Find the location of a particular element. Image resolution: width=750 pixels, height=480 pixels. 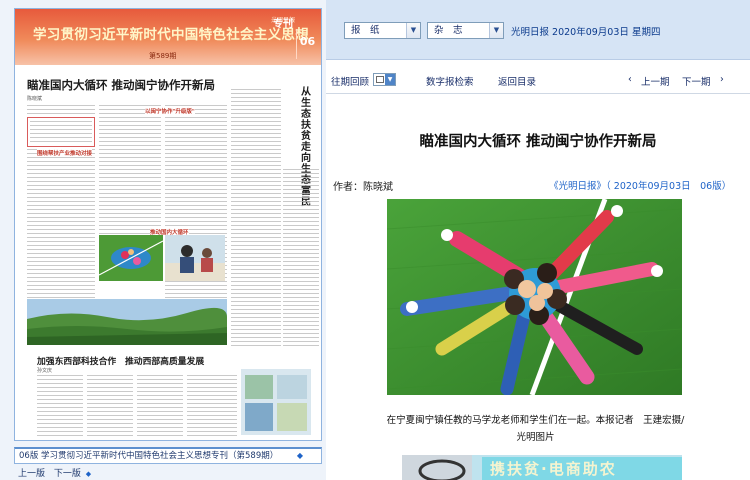

top-toolbar: 报 纸 ▼ 杂 志 ▼ 光明日报 2020年09月03日 星期四 is located at coordinates (538, 30).